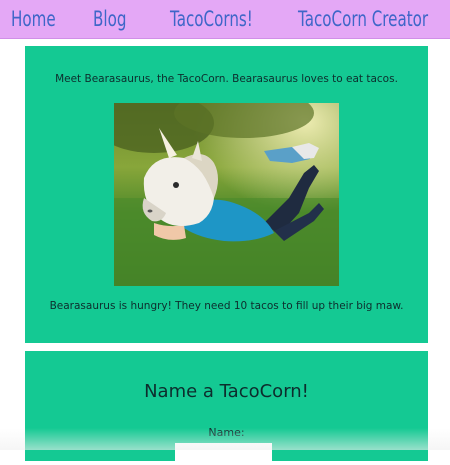 The width and height of the screenshot is (450, 465). Describe the element at coordinates (363, 19) in the screenshot. I see `nav-link-tacocorn-creator: TacoCorn Creator` at that location.